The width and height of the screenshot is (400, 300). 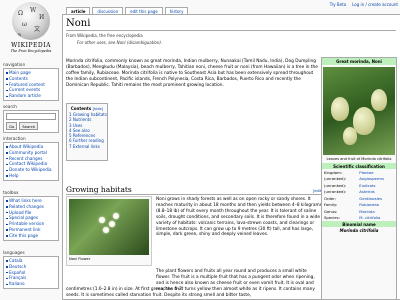 I want to click on toc-item: 6 Further reading, so click(x=87, y=140).